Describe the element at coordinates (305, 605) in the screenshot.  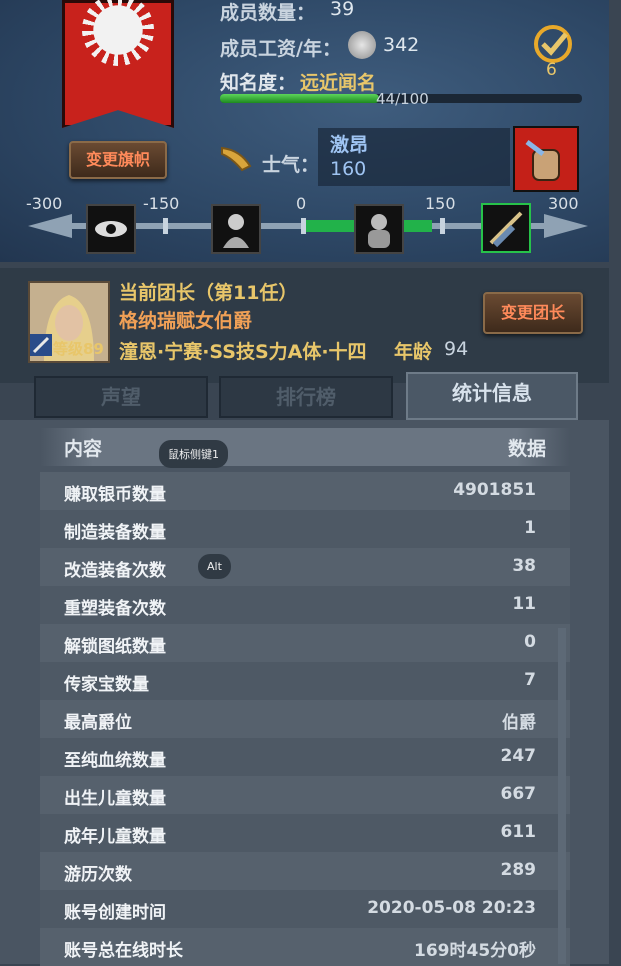
I see `table-row: 重塑装备次数 11` at that location.